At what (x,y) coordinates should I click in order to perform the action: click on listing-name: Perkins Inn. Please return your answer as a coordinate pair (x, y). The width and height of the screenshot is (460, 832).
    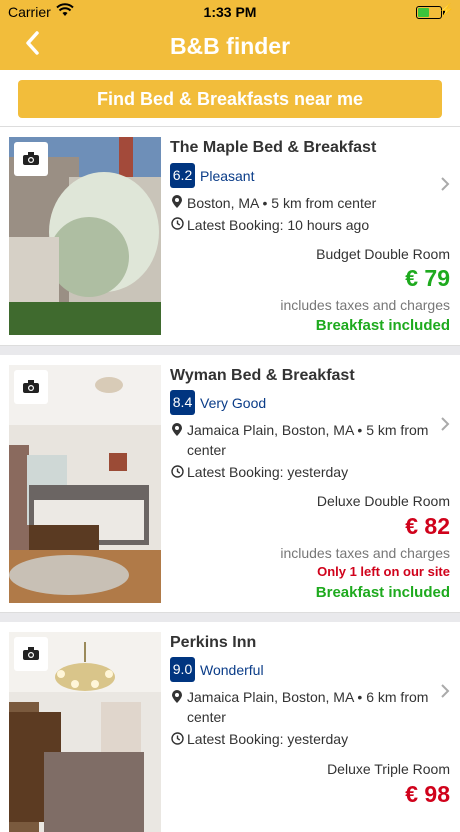
    Looking at the image, I should click on (213, 643).